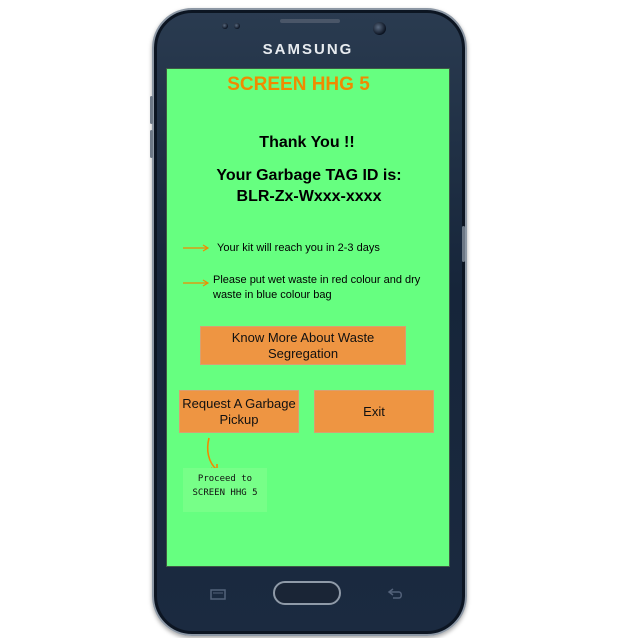 The width and height of the screenshot is (637, 638). I want to click on proceed-line-1: Proceed to, so click(225, 479).